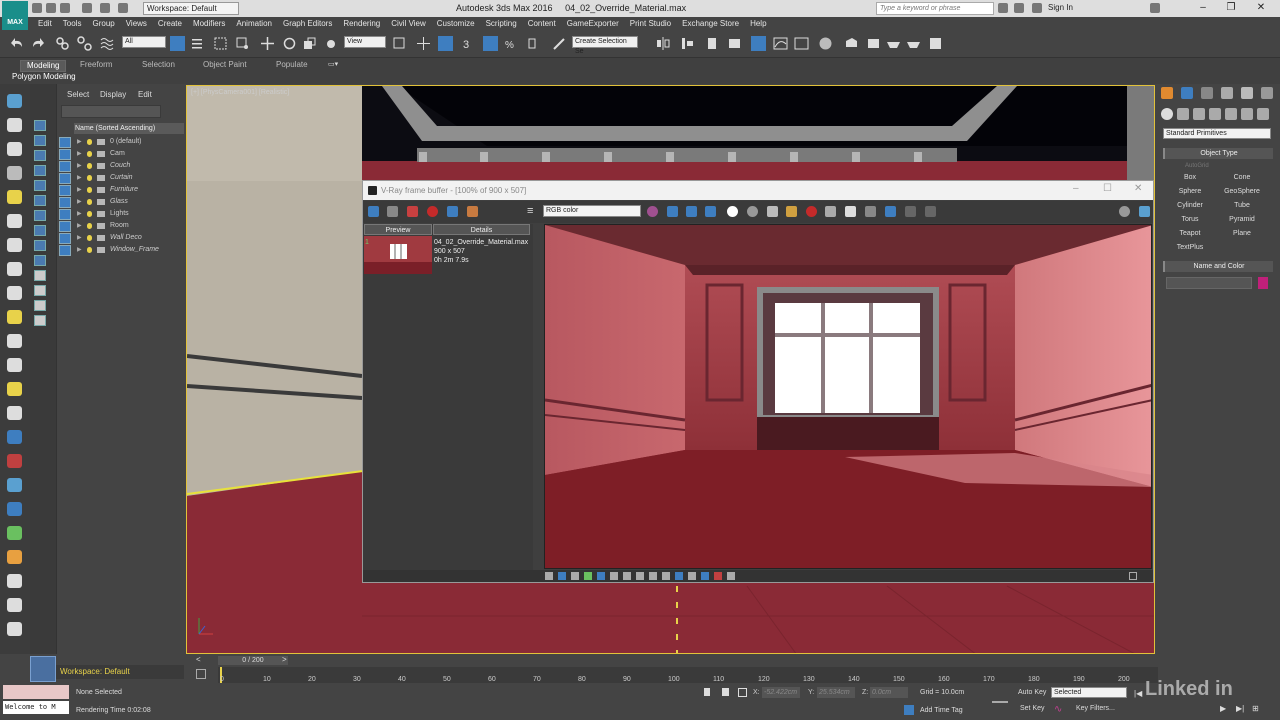  What do you see at coordinates (129, 190) in the screenshot?
I see `layer-row: ▶ Furniture` at bounding box center [129, 190].